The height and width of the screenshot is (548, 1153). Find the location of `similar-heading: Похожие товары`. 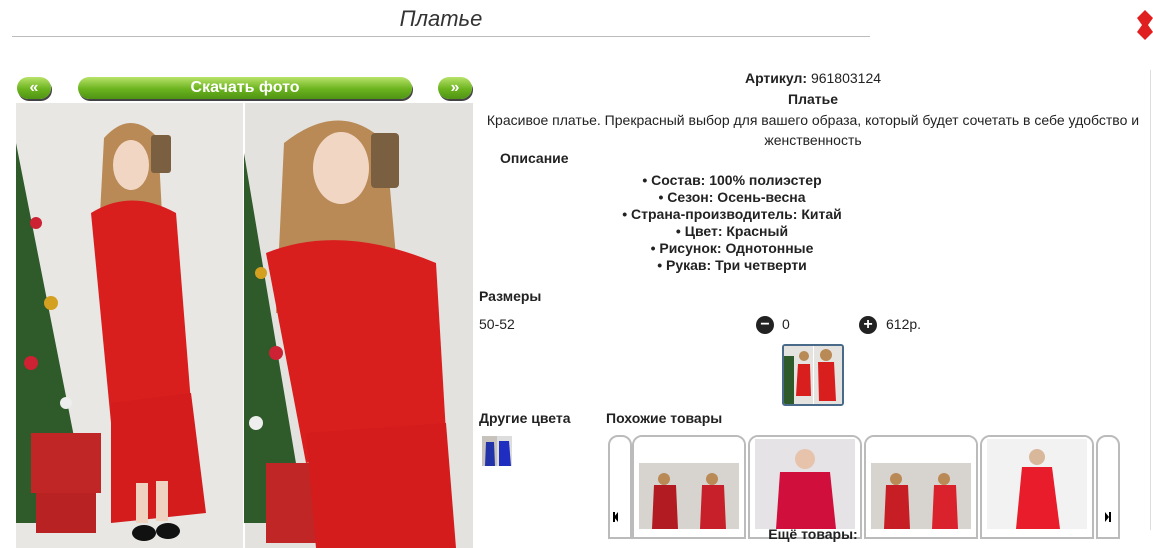

similar-heading: Похожие товары is located at coordinates (664, 418).